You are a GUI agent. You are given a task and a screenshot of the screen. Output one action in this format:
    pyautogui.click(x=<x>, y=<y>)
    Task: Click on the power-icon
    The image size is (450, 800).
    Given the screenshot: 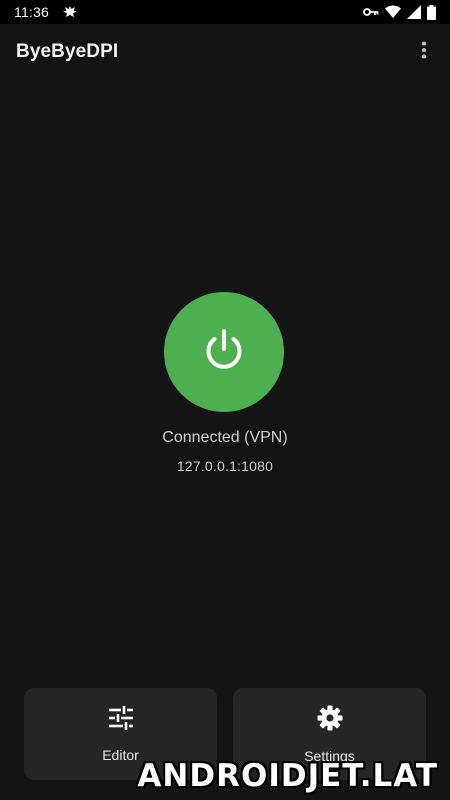 What is the action you would take?
    pyautogui.click(x=224, y=352)
    